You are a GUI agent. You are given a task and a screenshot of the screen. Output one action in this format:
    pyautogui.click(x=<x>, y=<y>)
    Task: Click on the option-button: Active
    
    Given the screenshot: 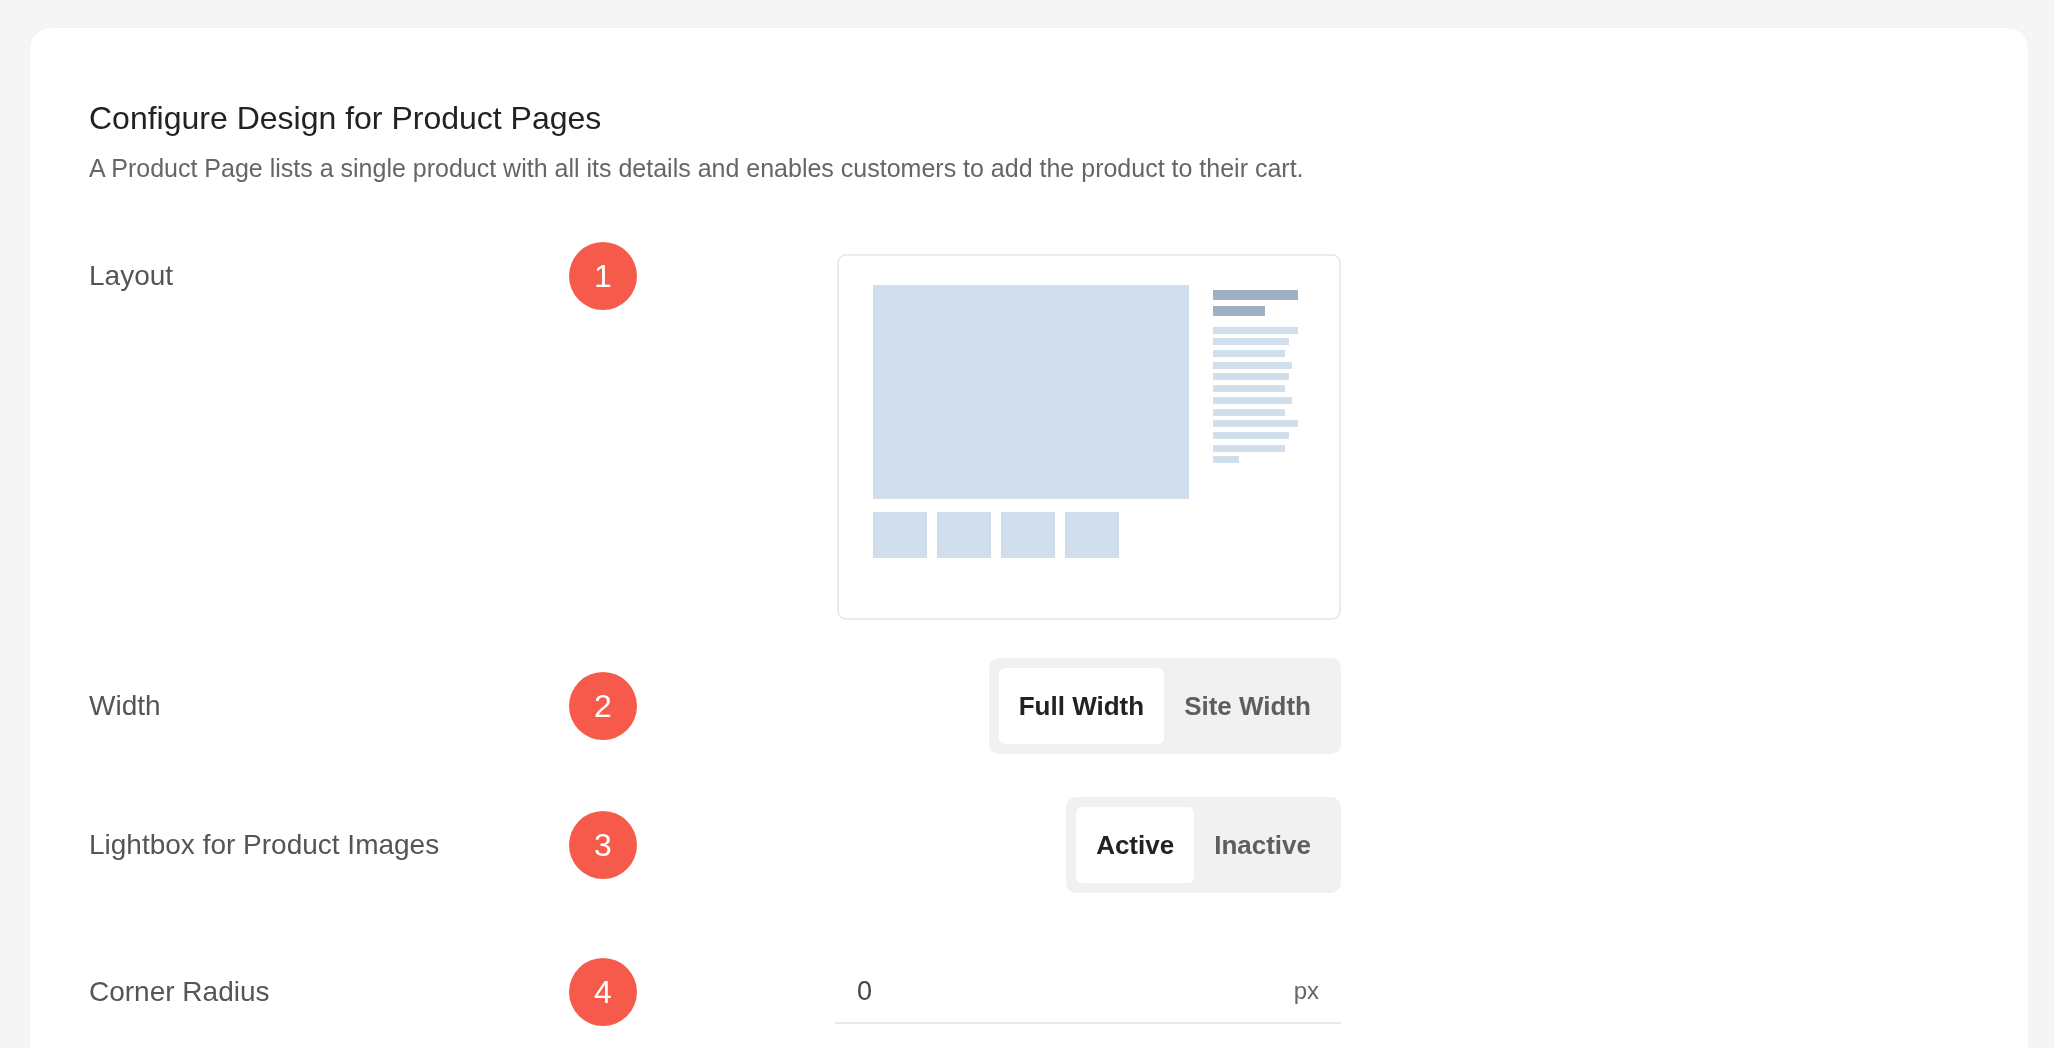 What is the action you would take?
    pyautogui.click(x=1135, y=845)
    